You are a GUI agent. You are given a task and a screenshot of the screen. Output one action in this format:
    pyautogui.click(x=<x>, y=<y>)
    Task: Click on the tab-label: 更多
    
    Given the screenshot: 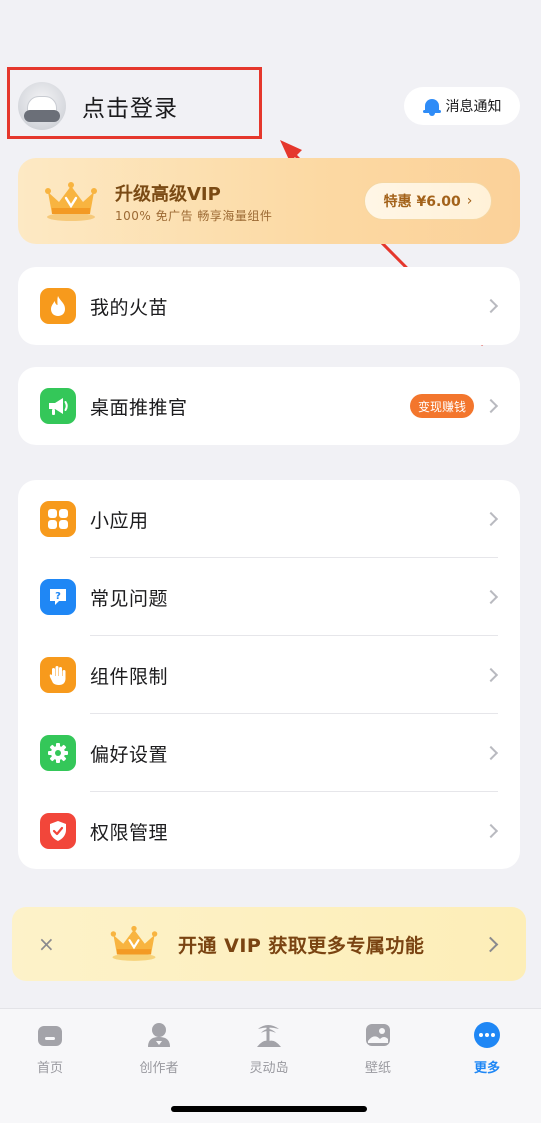 What is the action you would take?
    pyautogui.click(x=486, y=1068)
    